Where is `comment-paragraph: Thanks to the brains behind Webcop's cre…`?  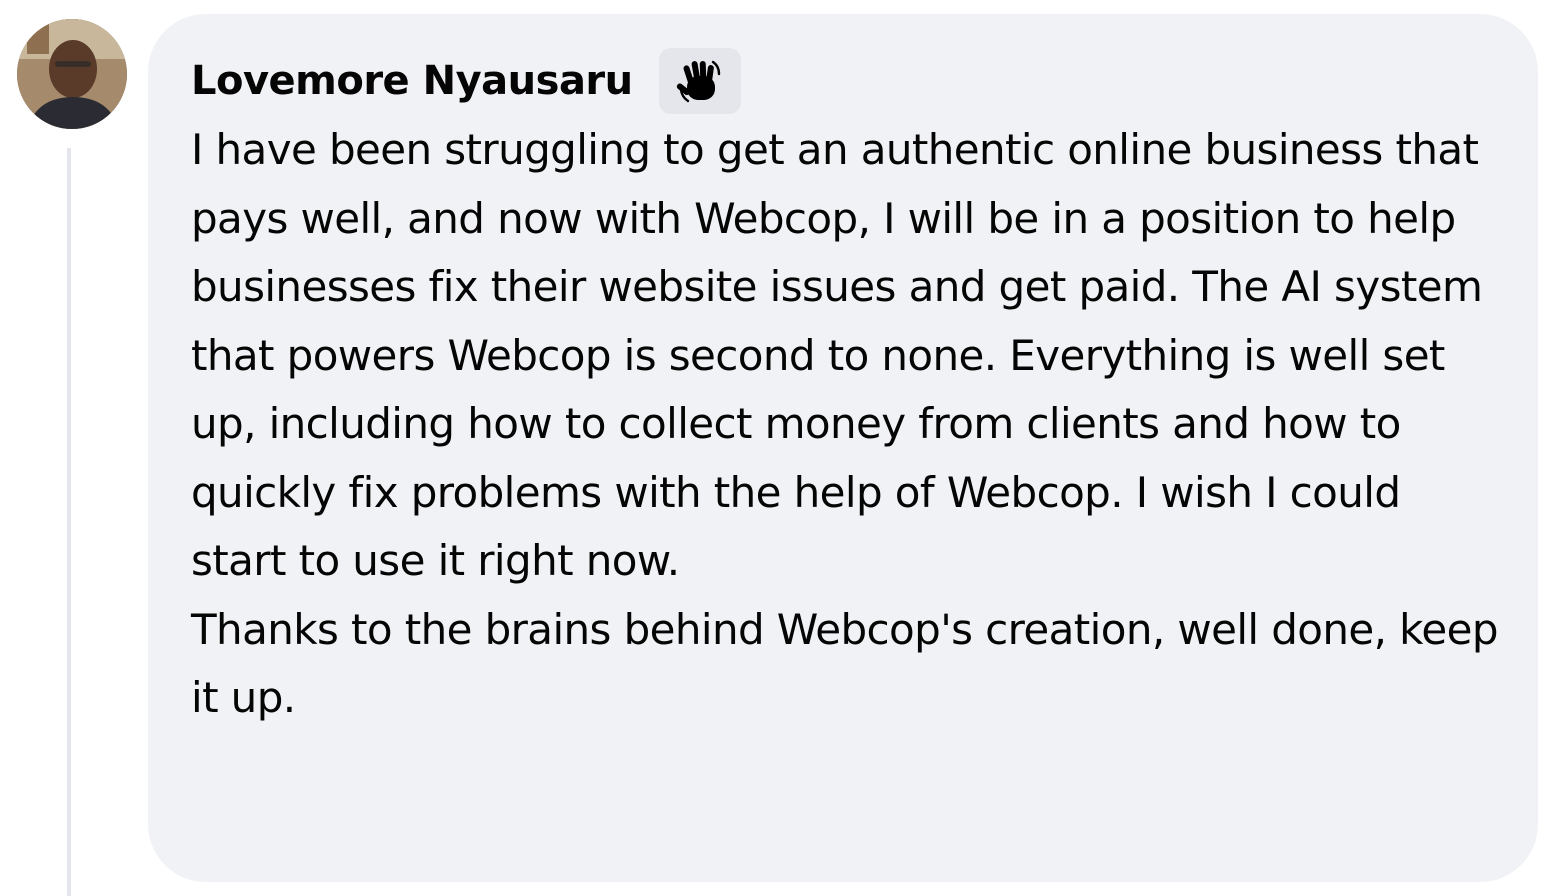 comment-paragraph: Thanks to the brains behind Webcop's cre… is located at coordinates (845, 663).